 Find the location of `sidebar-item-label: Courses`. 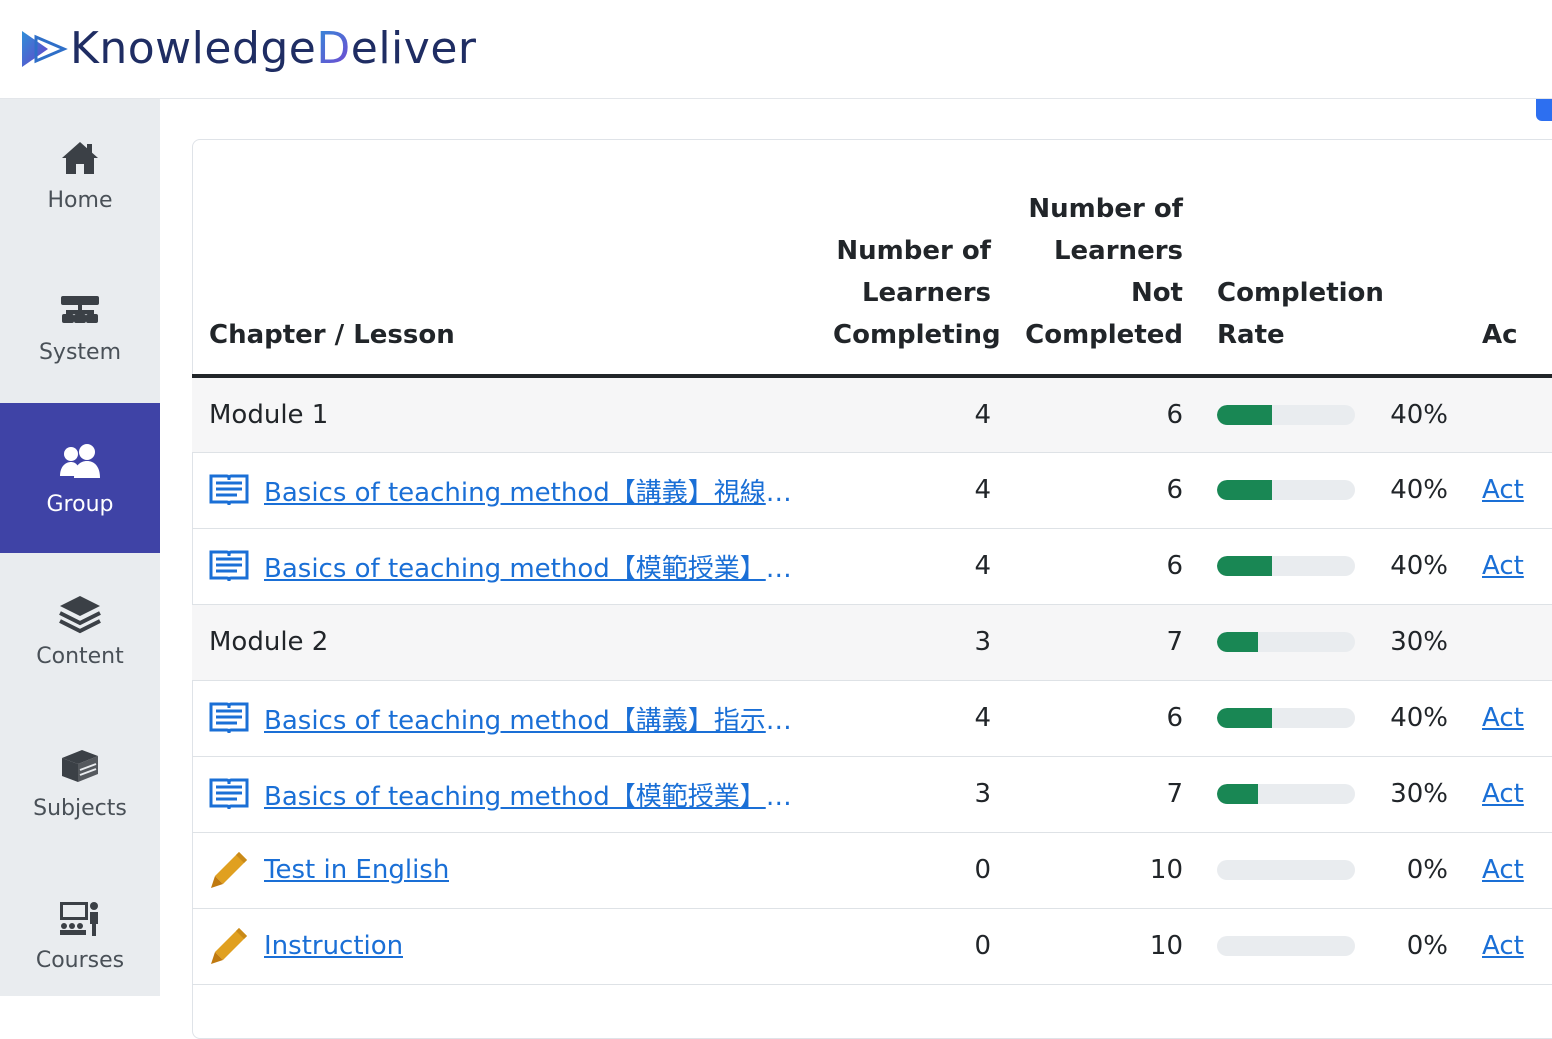

sidebar-item-label: Courses is located at coordinates (80, 960).